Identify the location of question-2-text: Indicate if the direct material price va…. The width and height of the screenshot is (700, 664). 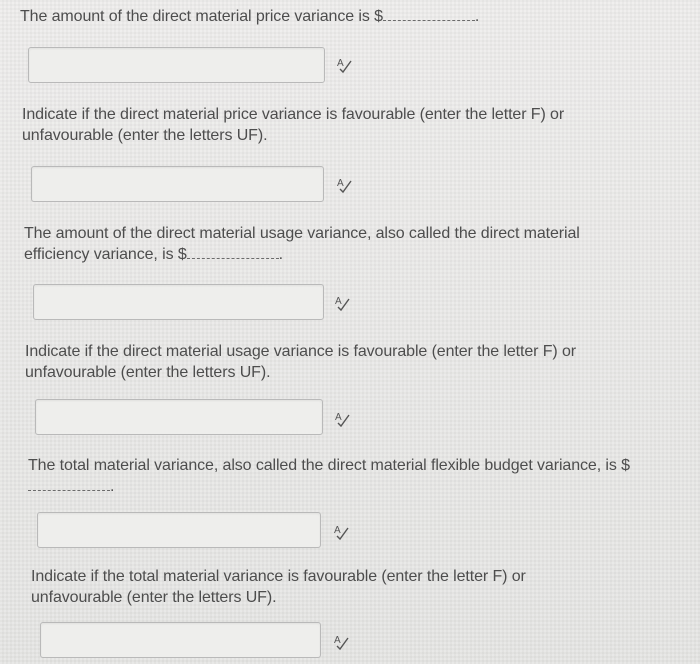
(327, 125).